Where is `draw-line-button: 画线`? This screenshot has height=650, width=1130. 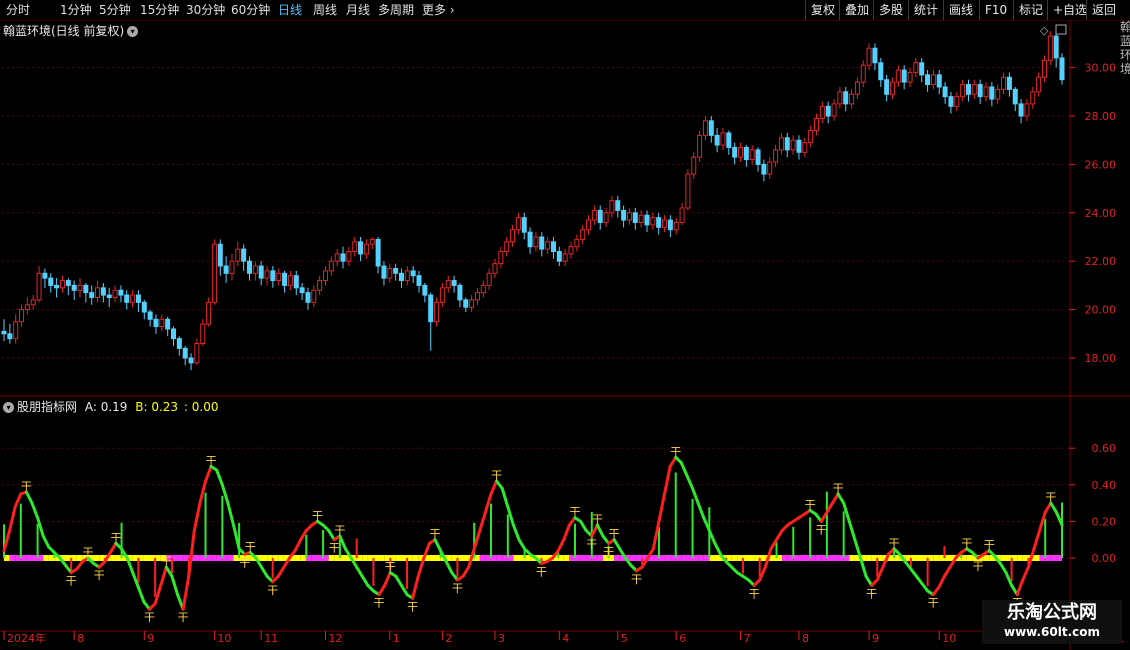
draw-line-button: 画线 is located at coordinates (960, 10).